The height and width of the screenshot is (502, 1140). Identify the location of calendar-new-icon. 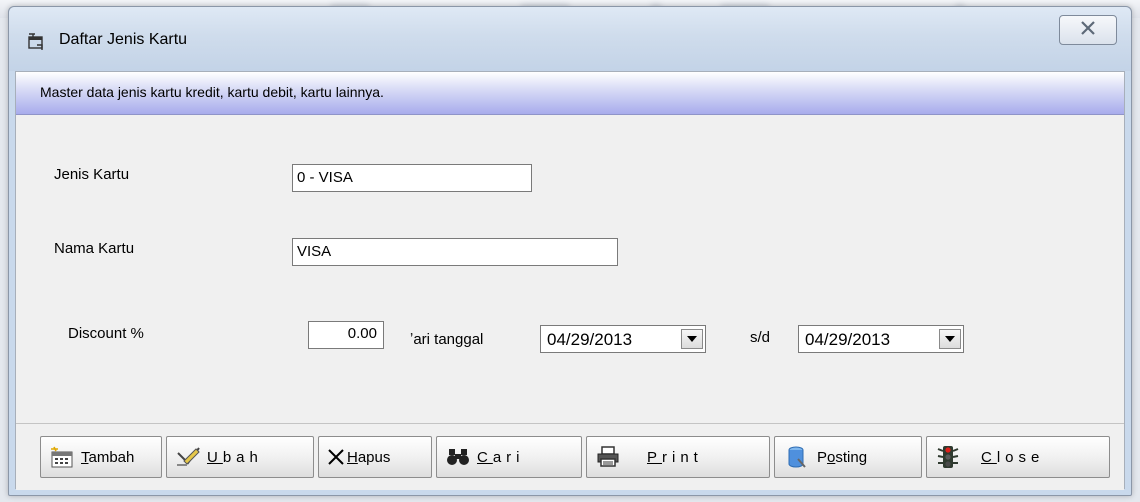
(62, 457).